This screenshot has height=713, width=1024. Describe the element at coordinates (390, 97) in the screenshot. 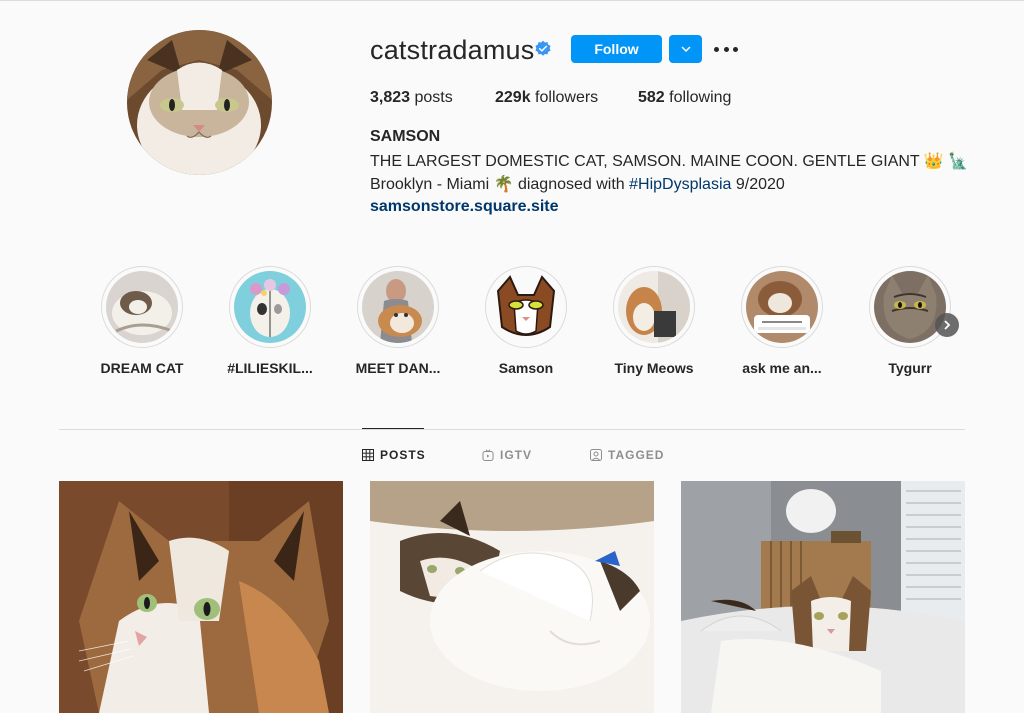

I see `posts-count: 3,823` at that location.